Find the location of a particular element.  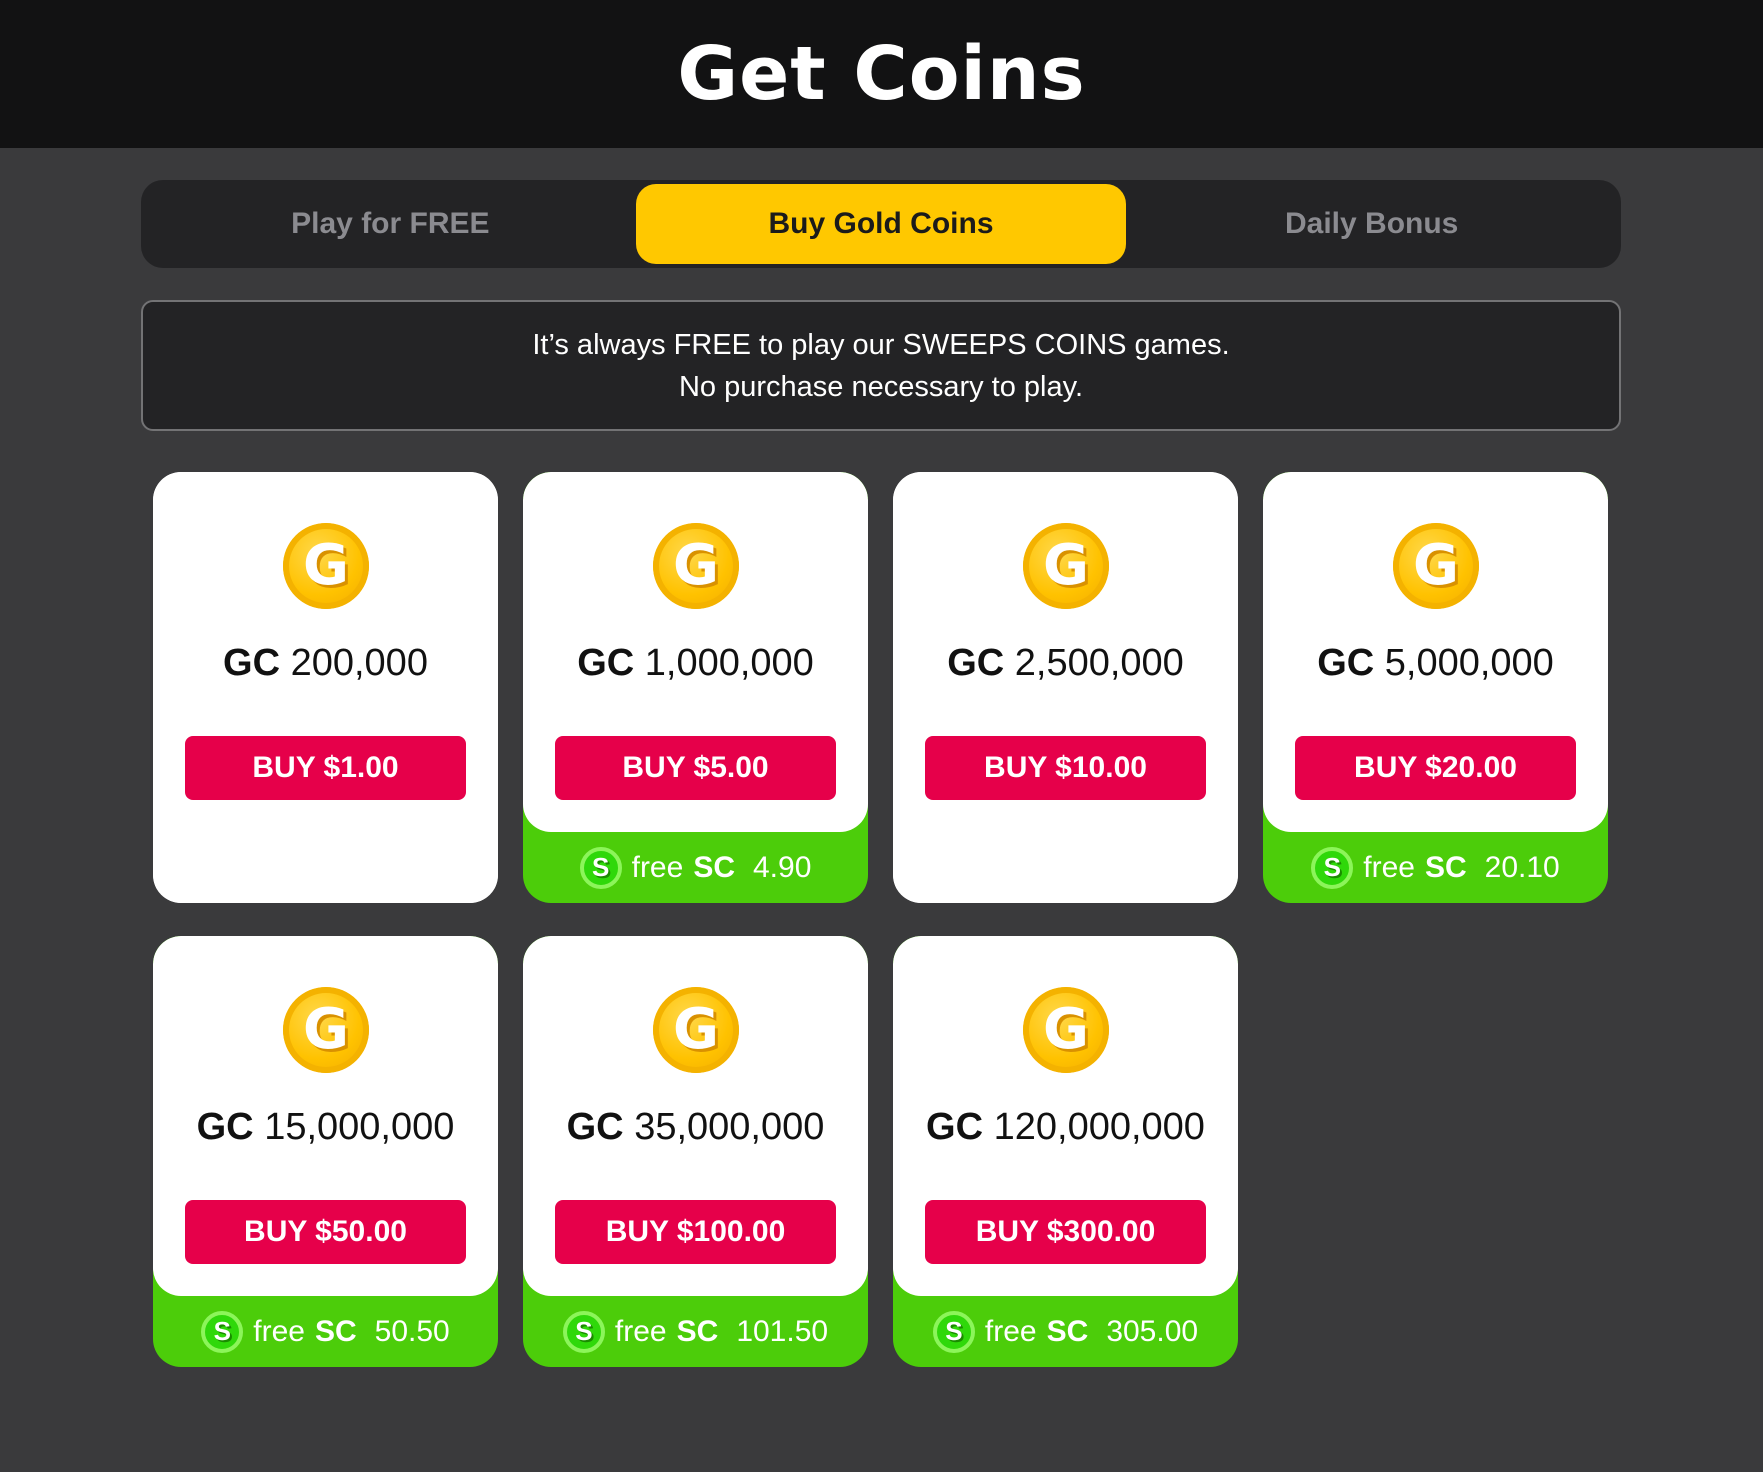

buy-button: BUY $300.00 is located at coordinates (1065, 1232).